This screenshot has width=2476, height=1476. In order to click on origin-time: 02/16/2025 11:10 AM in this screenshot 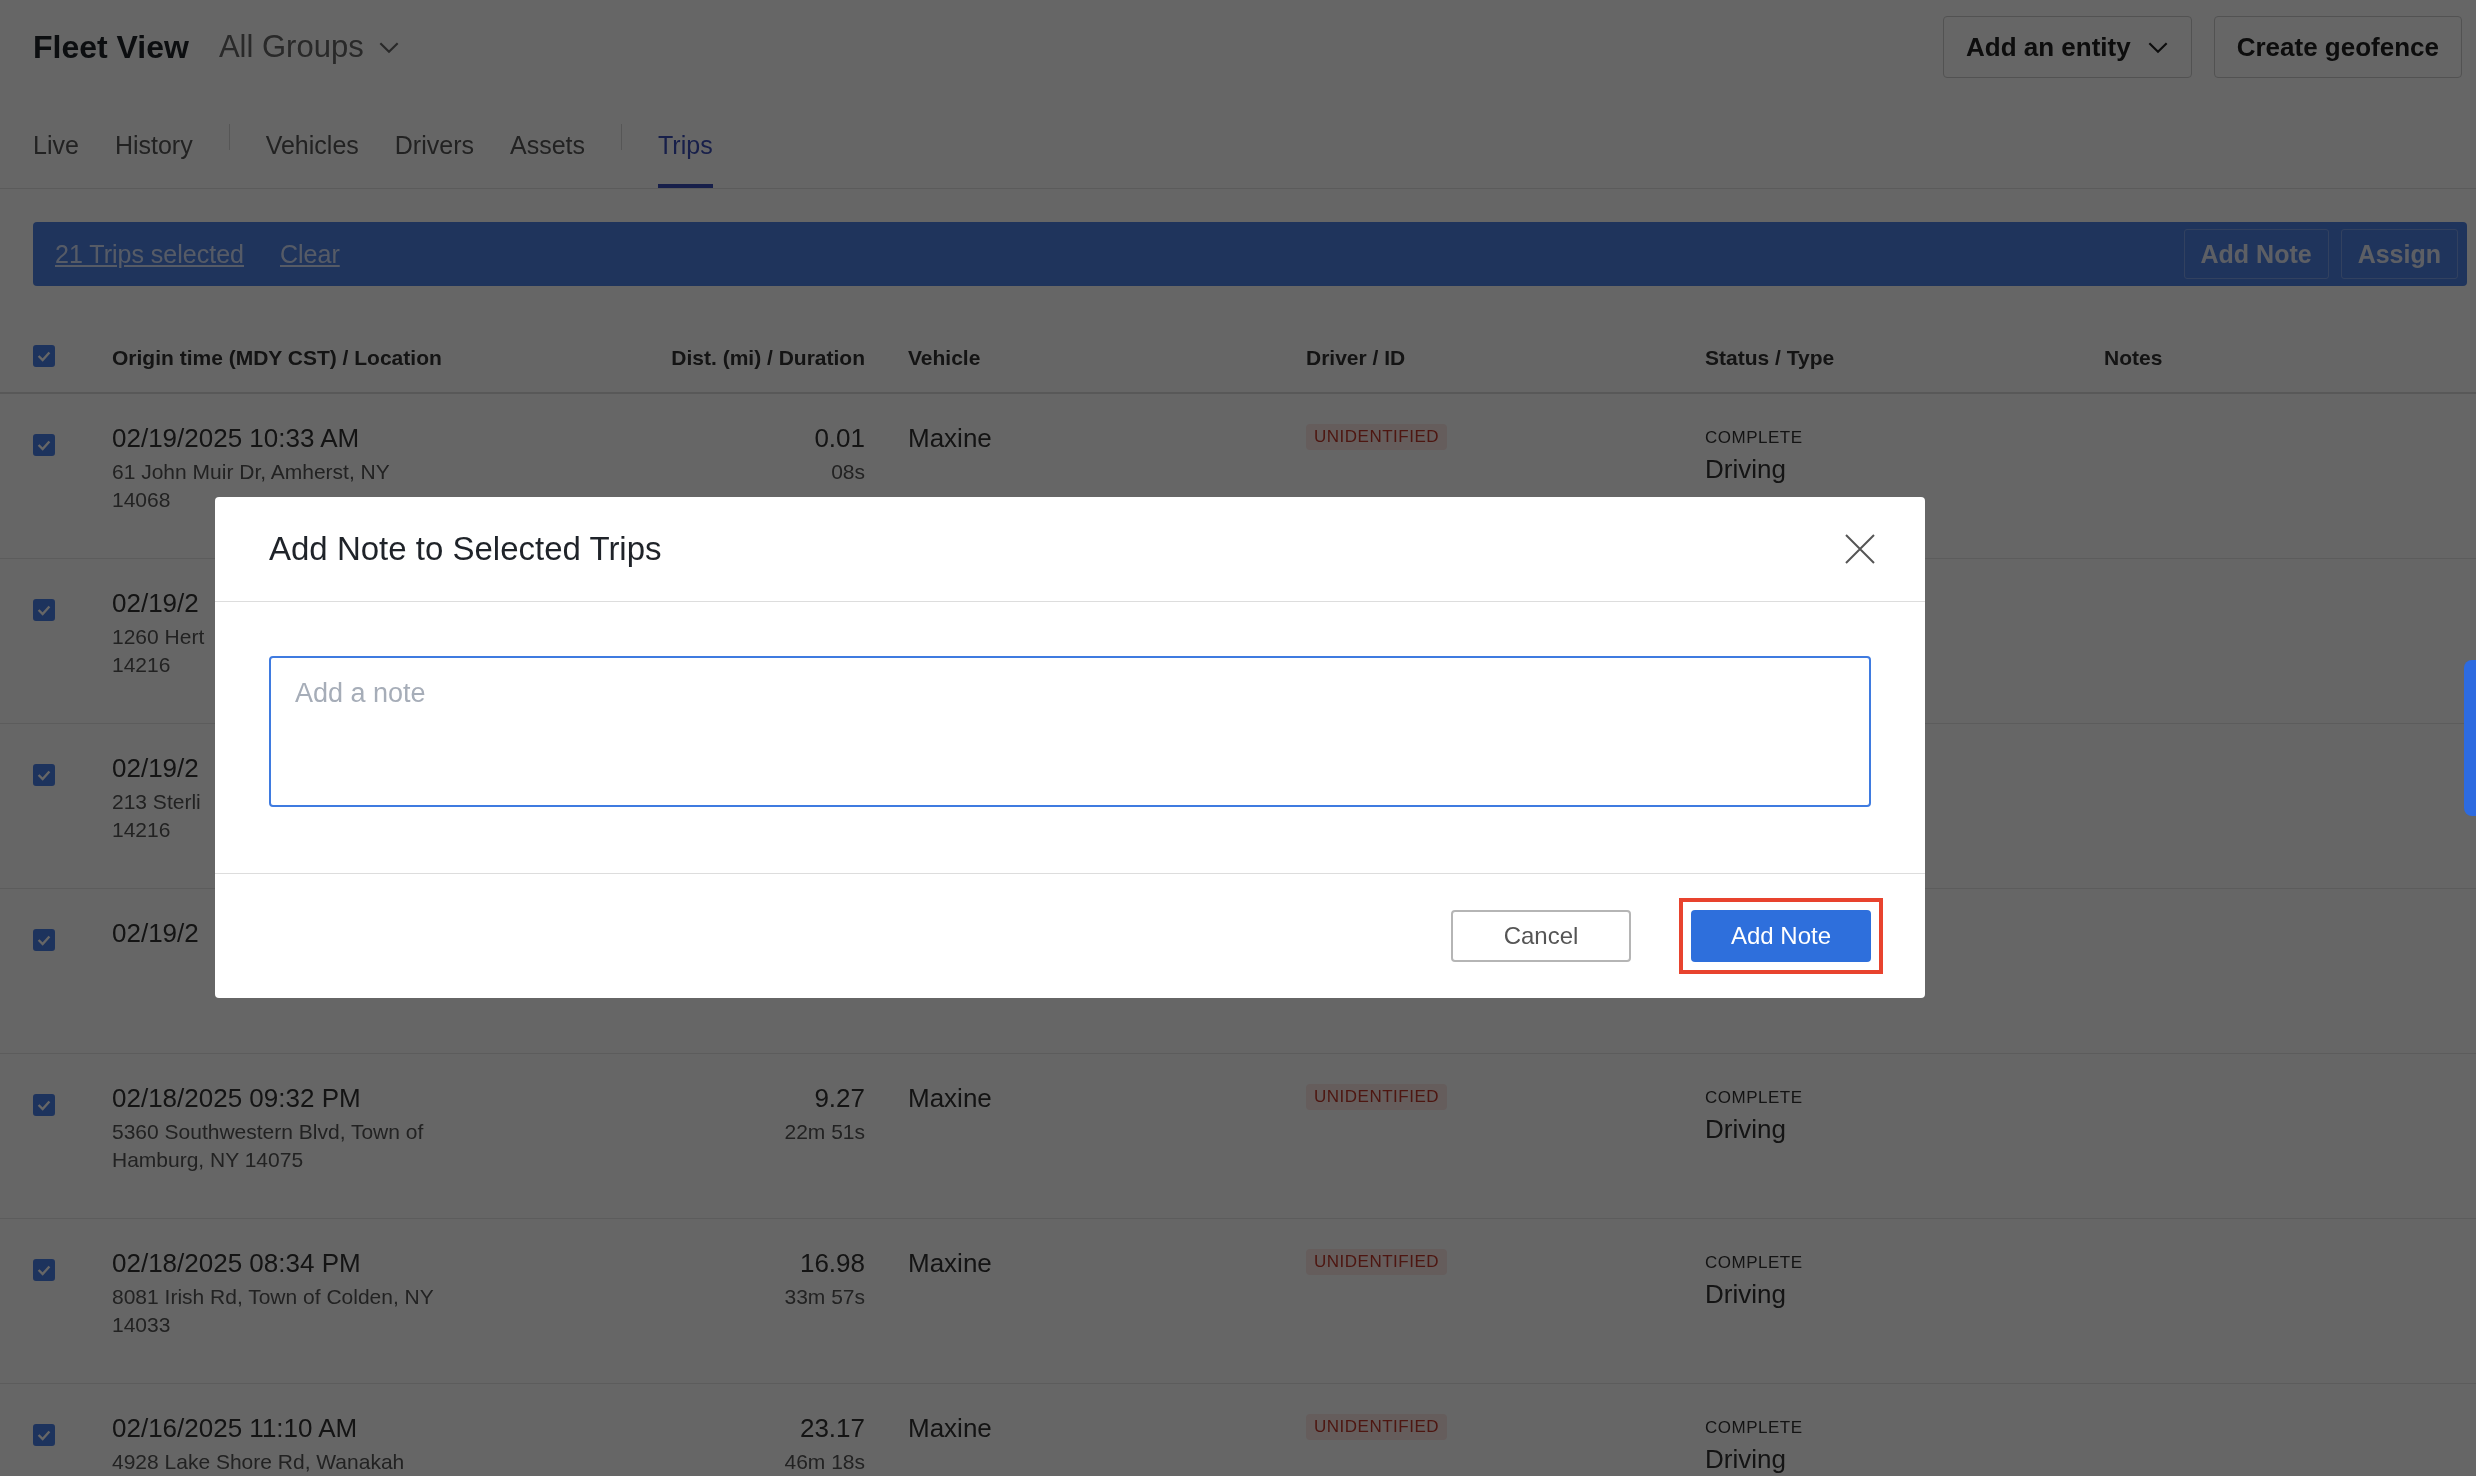, I will do `click(235, 1428)`.